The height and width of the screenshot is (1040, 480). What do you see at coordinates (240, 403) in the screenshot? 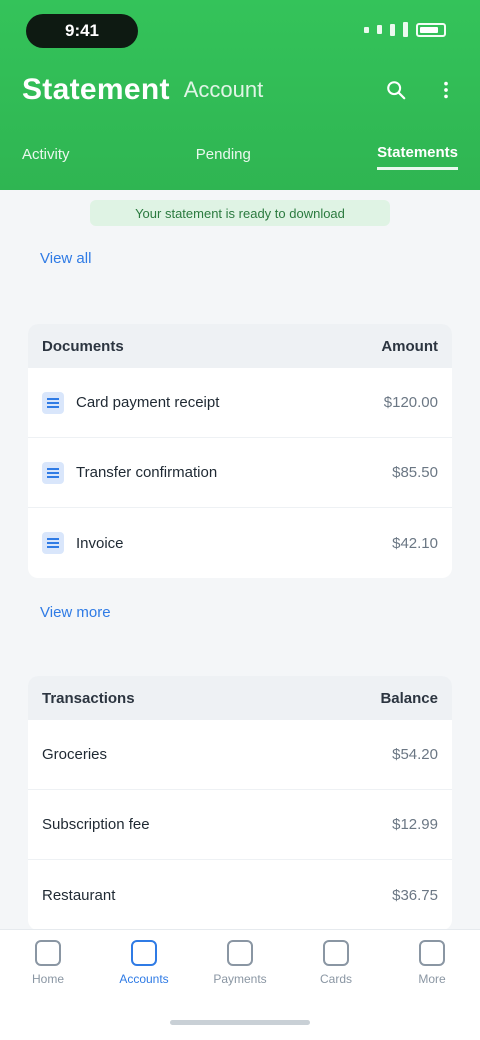
I see `document-row: Card payment receipt $120.00` at bounding box center [240, 403].